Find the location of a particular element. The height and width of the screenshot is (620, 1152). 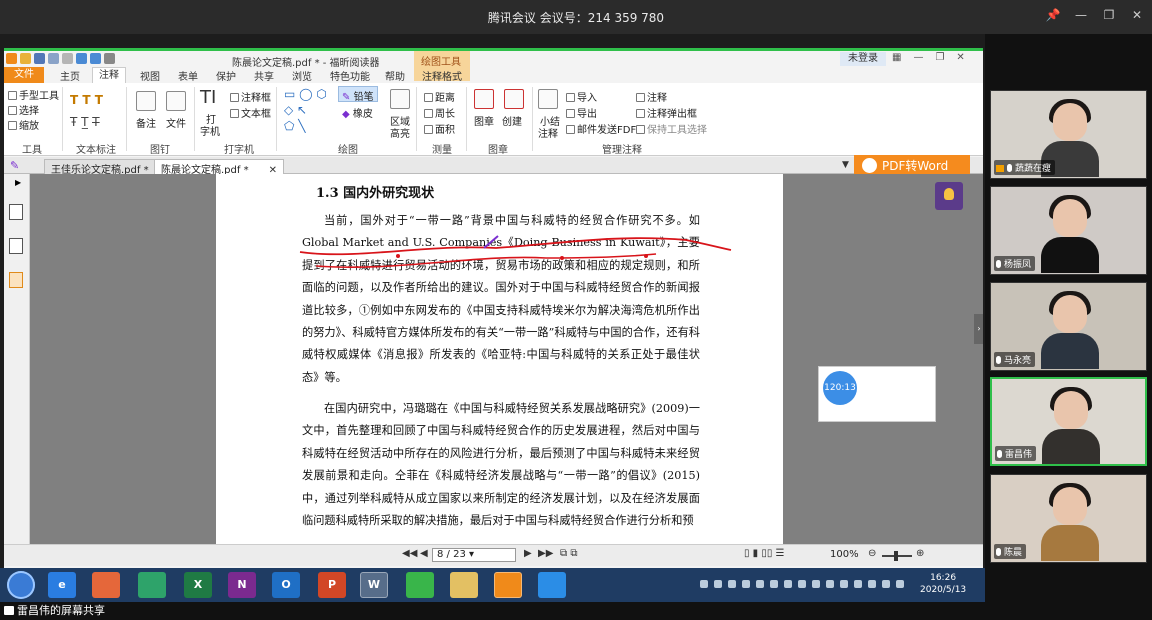

typewriter-label-2: 字机 is located at coordinates (210, 130).